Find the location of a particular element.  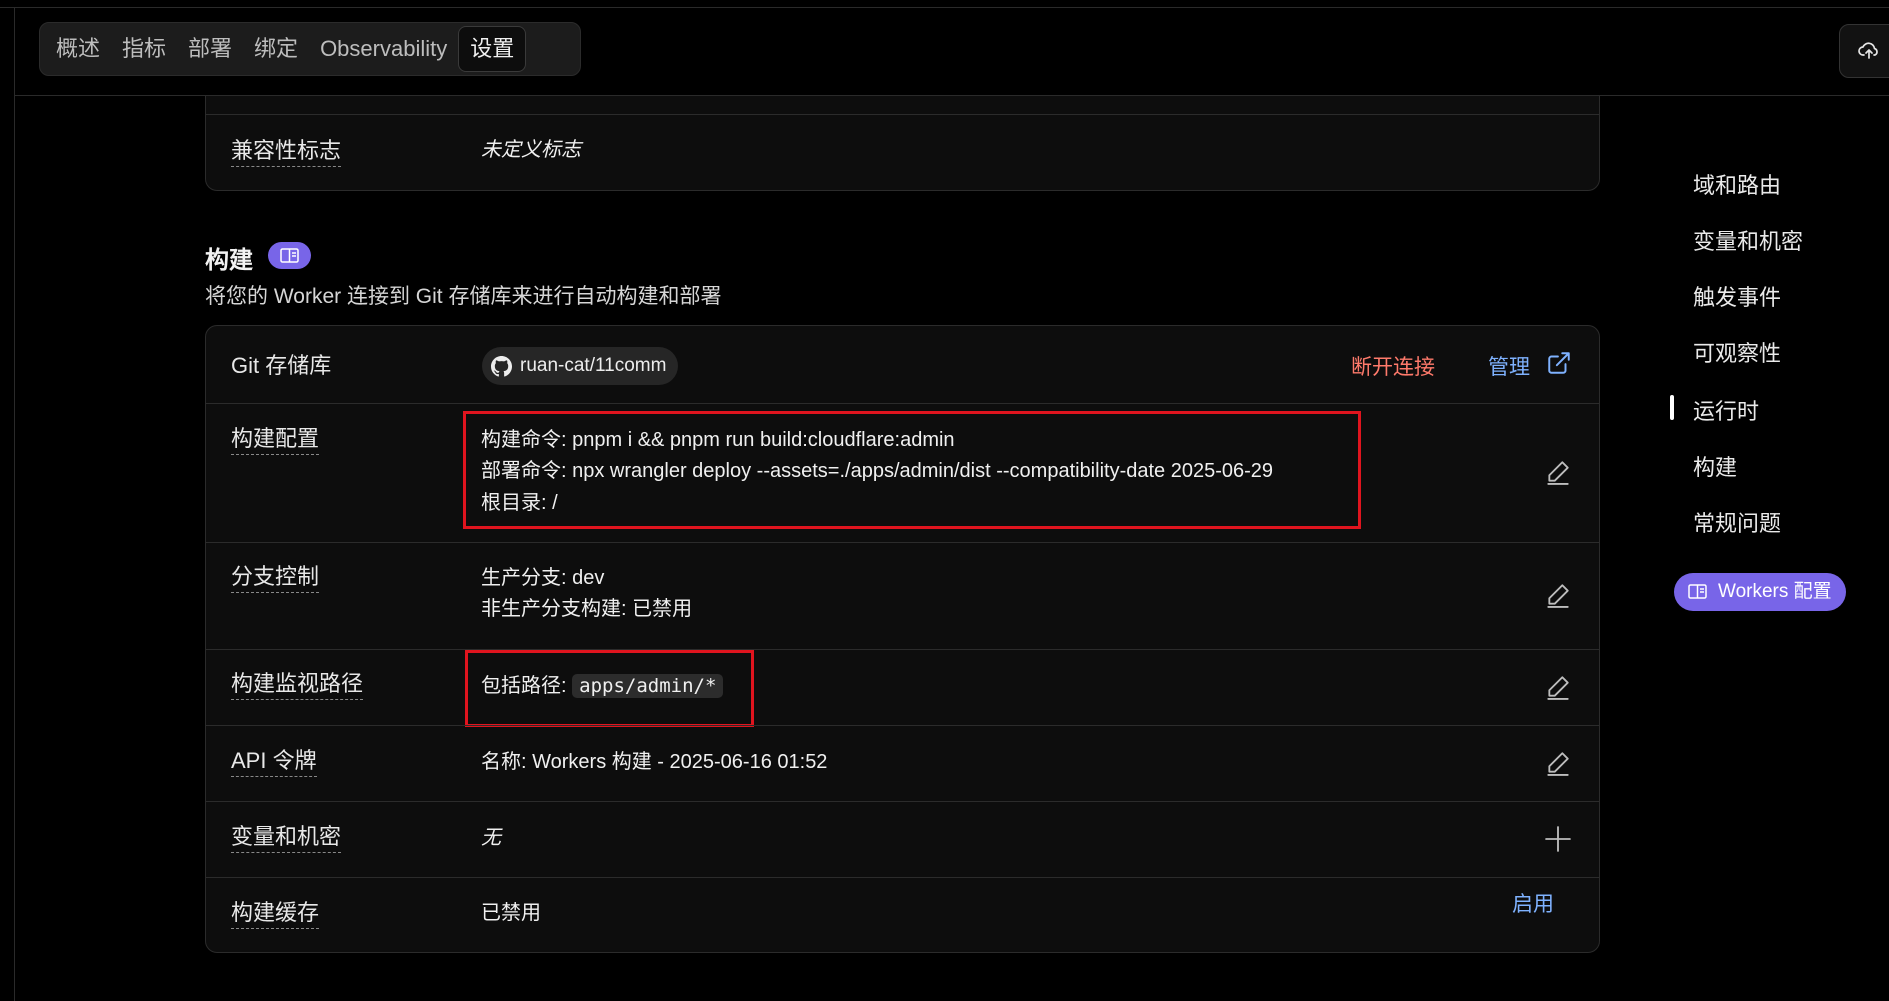

cloud-upload-icon is located at coordinates (1868, 50).